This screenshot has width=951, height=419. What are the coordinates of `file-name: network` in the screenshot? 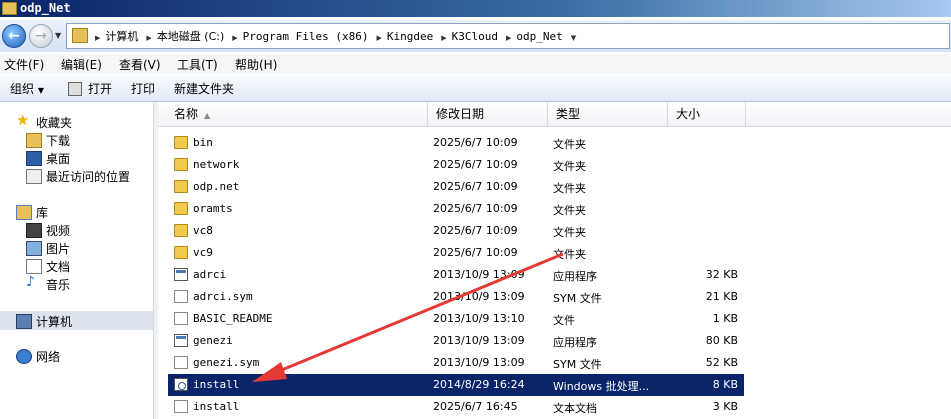 It's located at (216, 164).